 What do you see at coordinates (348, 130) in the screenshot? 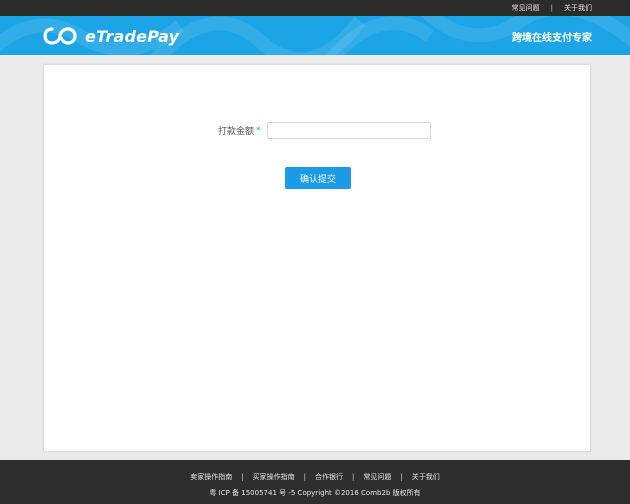
I see `amount-input` at bounding box center [348, 130].